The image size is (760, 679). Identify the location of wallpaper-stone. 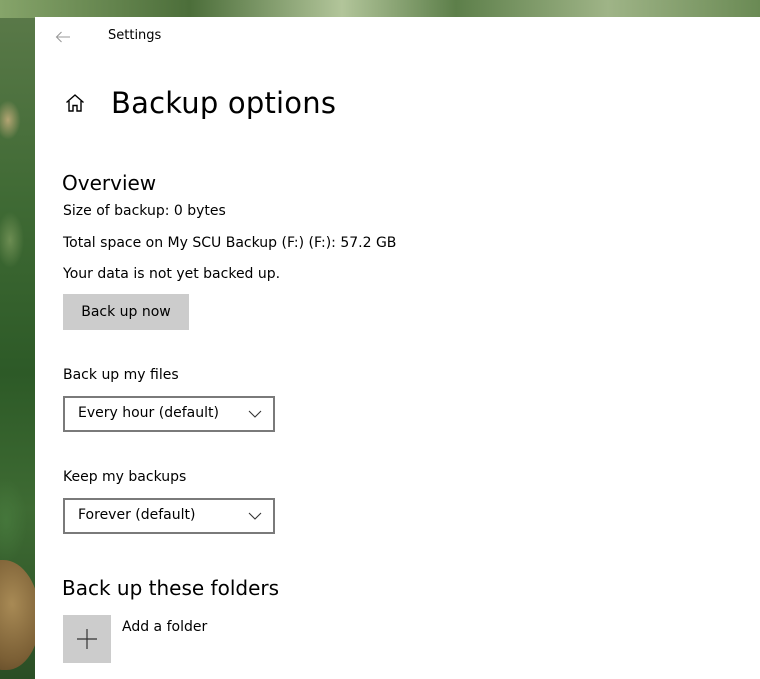
(20, 615).